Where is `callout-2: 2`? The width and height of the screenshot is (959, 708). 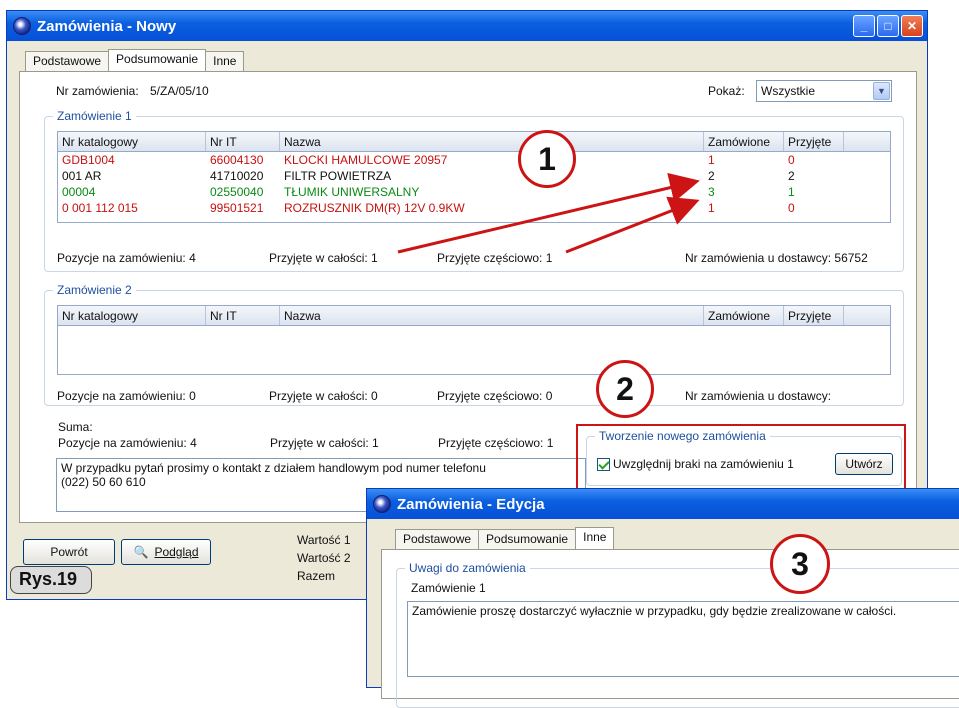 callout-2: 2 is located at coordinates (625, 389).